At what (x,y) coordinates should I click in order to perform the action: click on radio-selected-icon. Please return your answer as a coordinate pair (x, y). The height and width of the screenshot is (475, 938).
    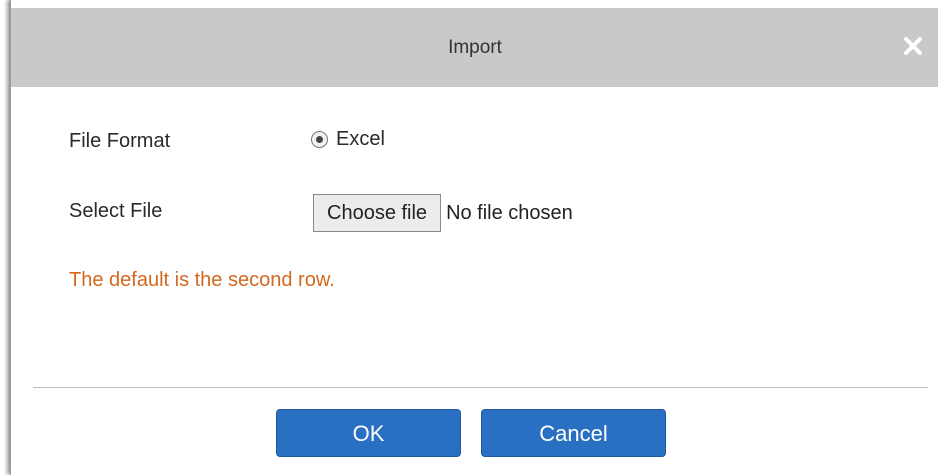
    Looking at the image, I should click on (319, 139).